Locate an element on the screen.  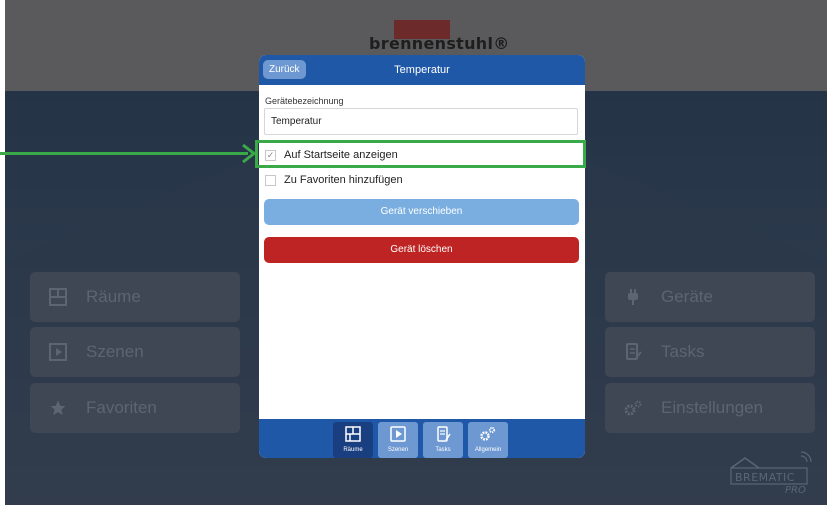
device-name-input is located at coordinates (421, 121).